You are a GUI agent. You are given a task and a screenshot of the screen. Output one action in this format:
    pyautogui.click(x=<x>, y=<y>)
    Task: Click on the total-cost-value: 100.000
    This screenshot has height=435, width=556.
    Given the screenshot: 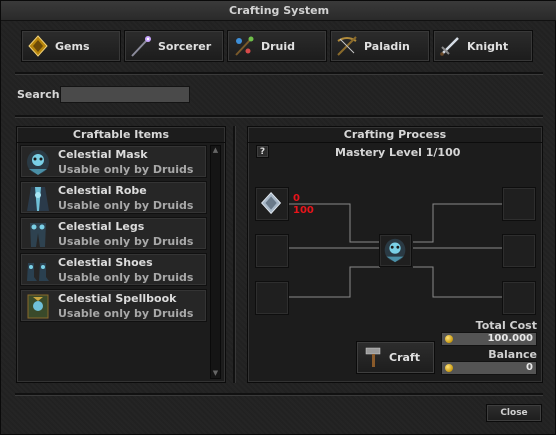 What is the action you would take?
    pyautogui.click(x=510, y=338)
    